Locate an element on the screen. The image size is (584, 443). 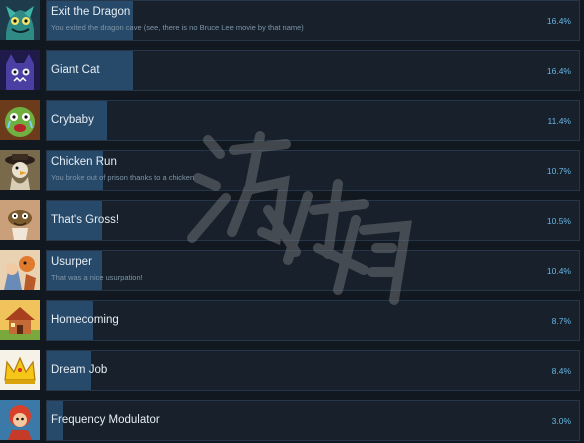
achievement-panel: Dream Job 8.4% is located at coordinates (313, 370).